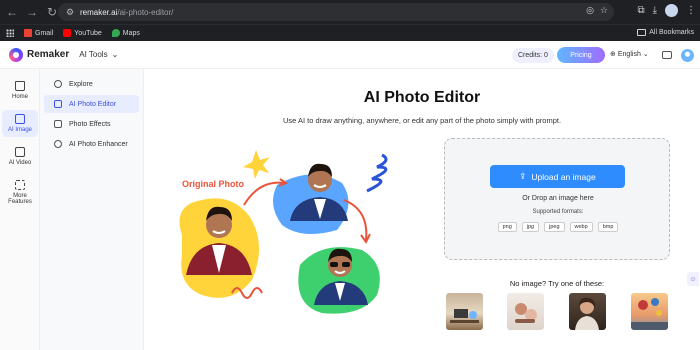  I want to click on site-info-icon: ⚙, so click(70, 12).